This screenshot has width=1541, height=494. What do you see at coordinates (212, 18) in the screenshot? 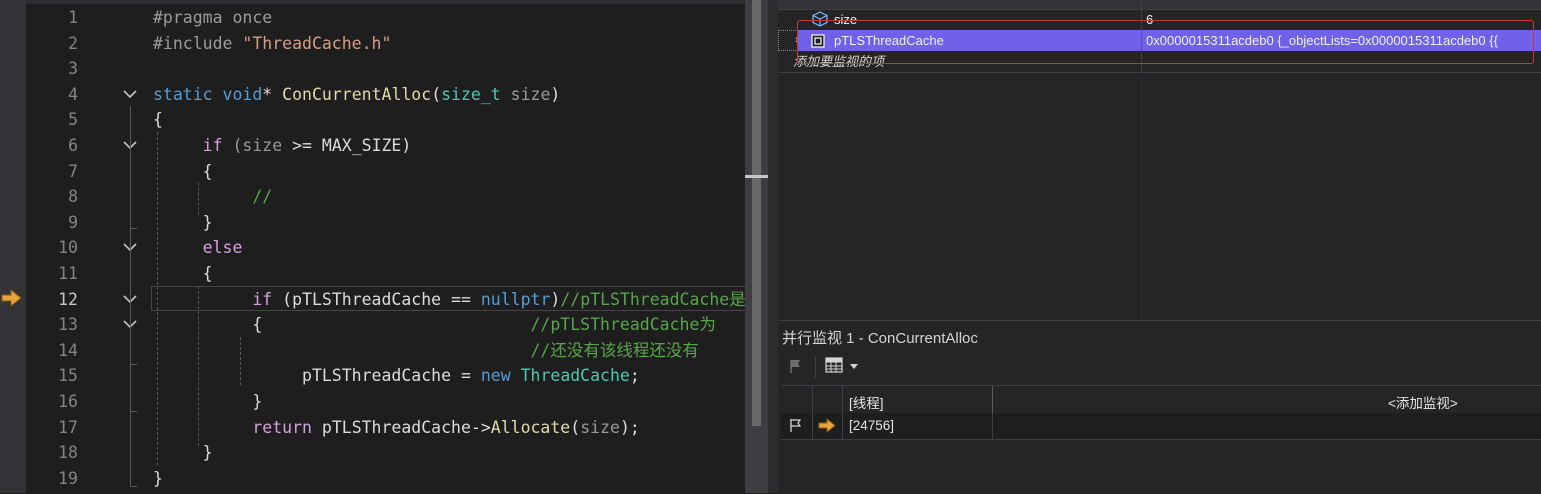
I see `code-text: #pragma once` at bounding box center [212, 18].